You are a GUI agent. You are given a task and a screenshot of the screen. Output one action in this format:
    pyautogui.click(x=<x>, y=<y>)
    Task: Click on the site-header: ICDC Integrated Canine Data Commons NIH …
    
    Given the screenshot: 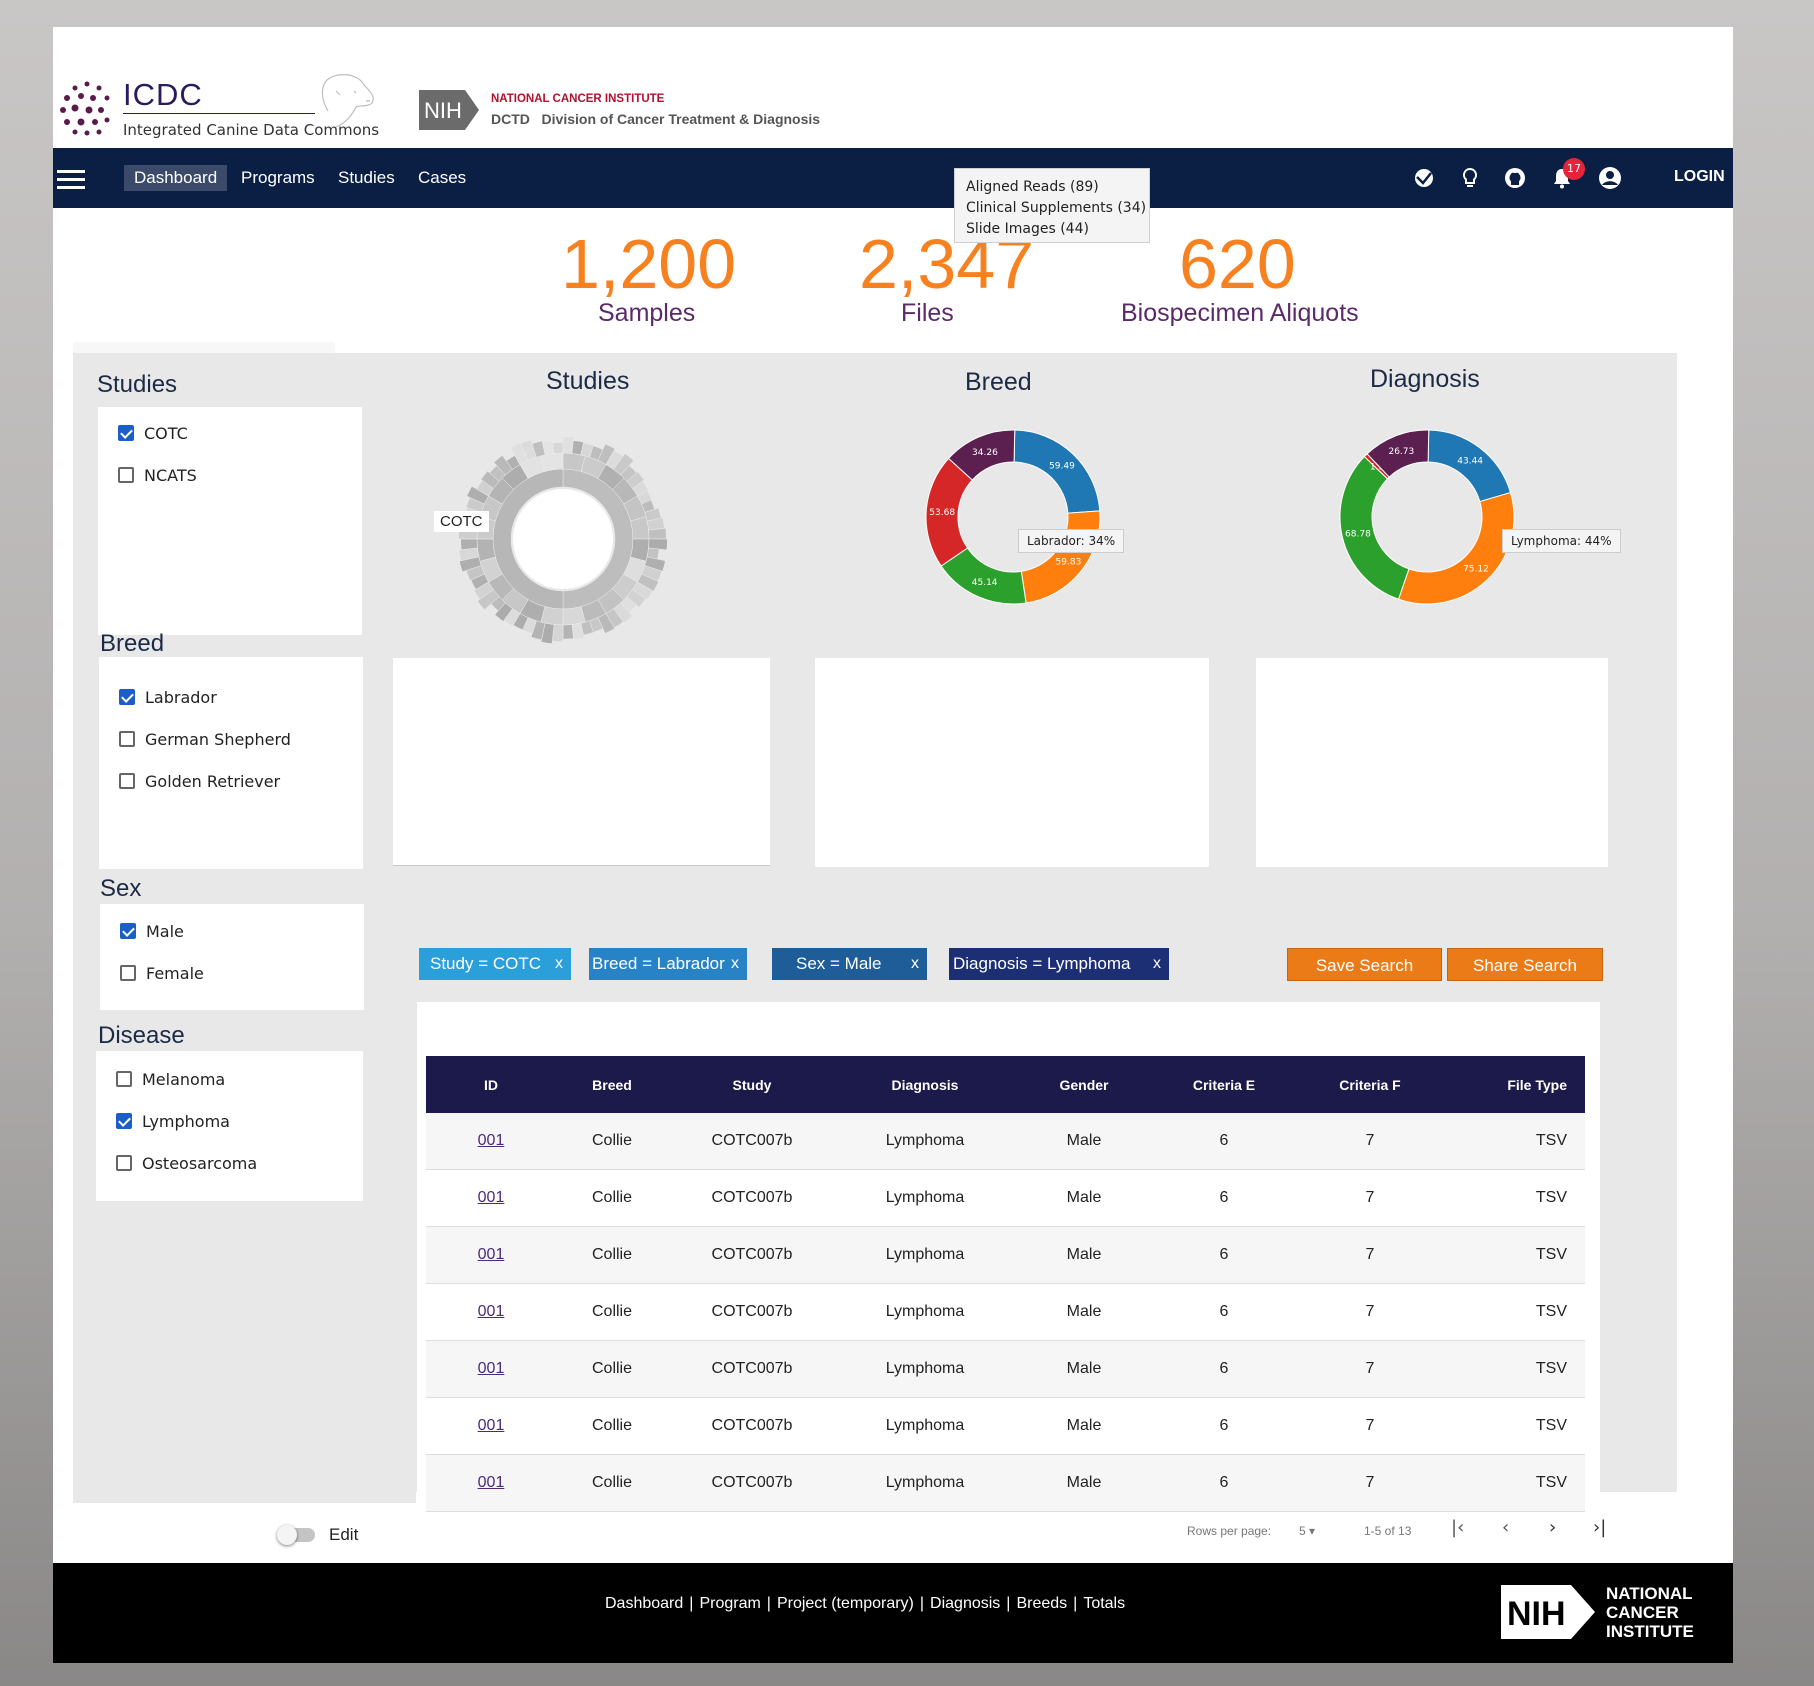 What is the action you would take?
    pyautogui.click(x=893, y=87)
    